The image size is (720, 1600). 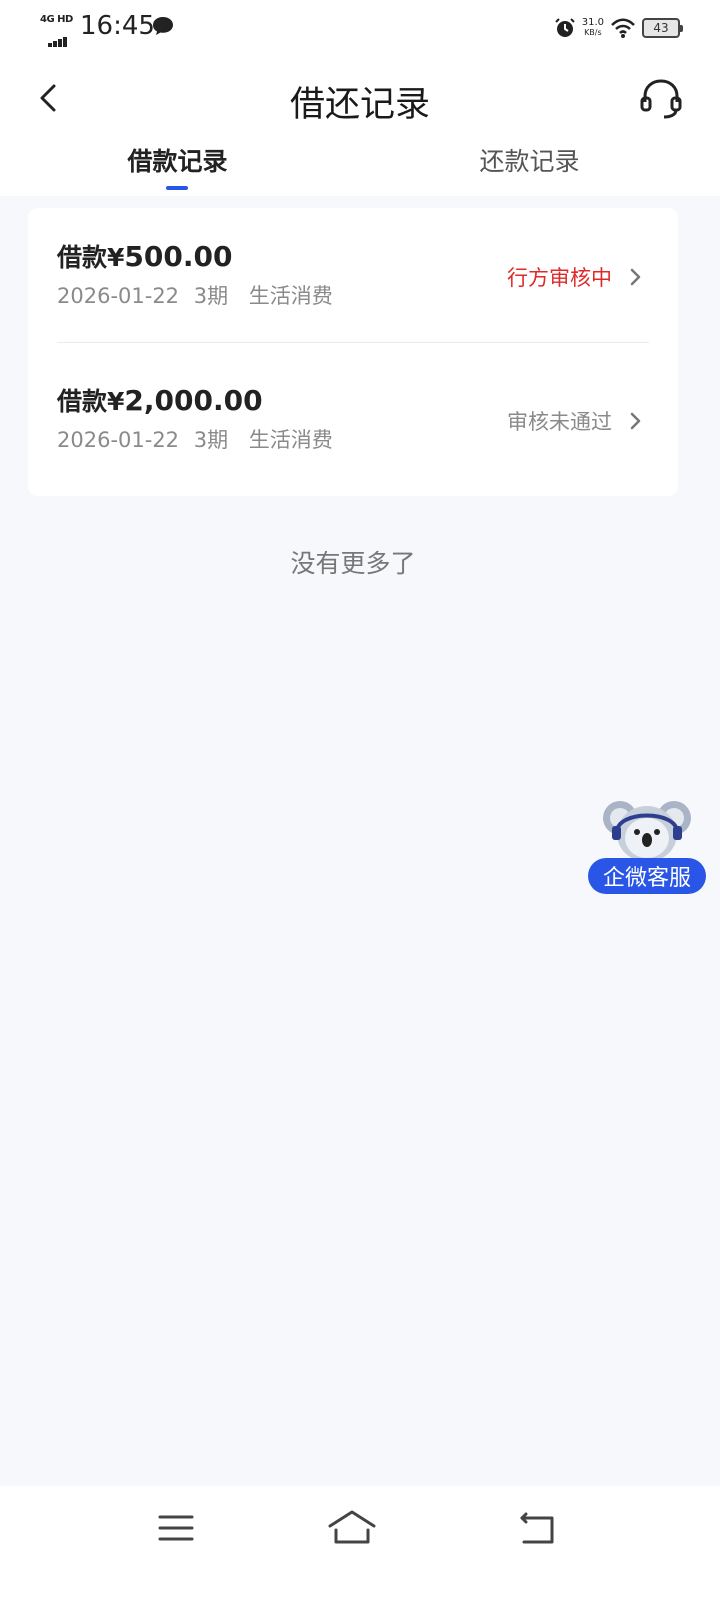 What do you see at coordinates (647, 831) in the screenshot?
I see `koala-mascot-icon` at bounding box center [647, 831].